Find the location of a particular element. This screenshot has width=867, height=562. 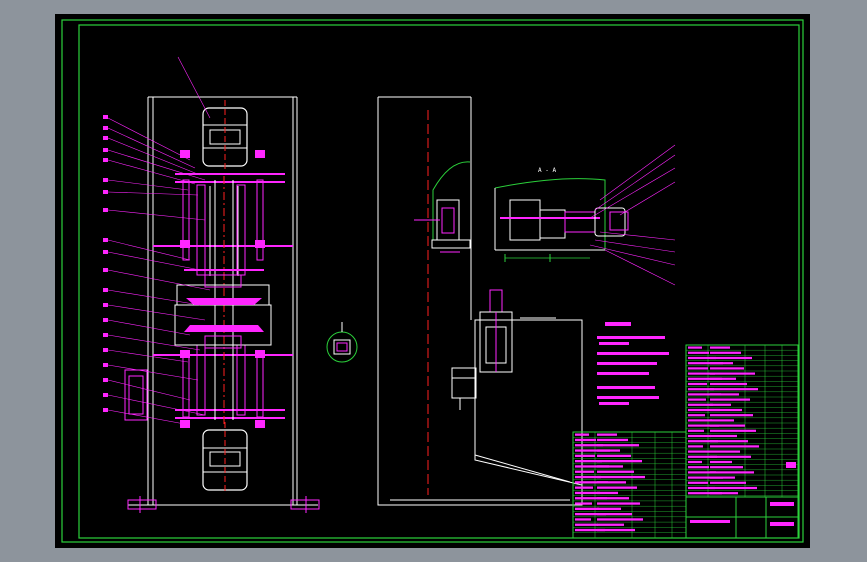

section-label: A - A is located at coordinates (547, 170).